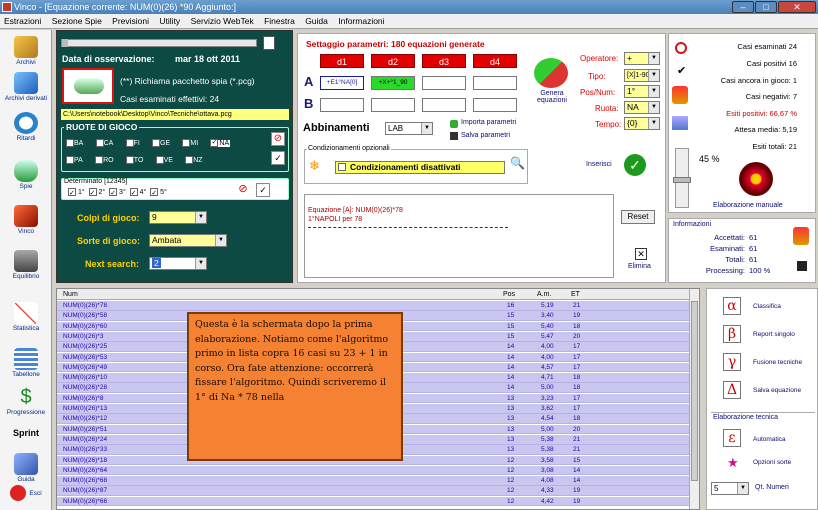 This screenshot has height=510, width=818. Describe the element at coordinates (733, 463) in the screenshot. I see `star-icon: ★` at that location.